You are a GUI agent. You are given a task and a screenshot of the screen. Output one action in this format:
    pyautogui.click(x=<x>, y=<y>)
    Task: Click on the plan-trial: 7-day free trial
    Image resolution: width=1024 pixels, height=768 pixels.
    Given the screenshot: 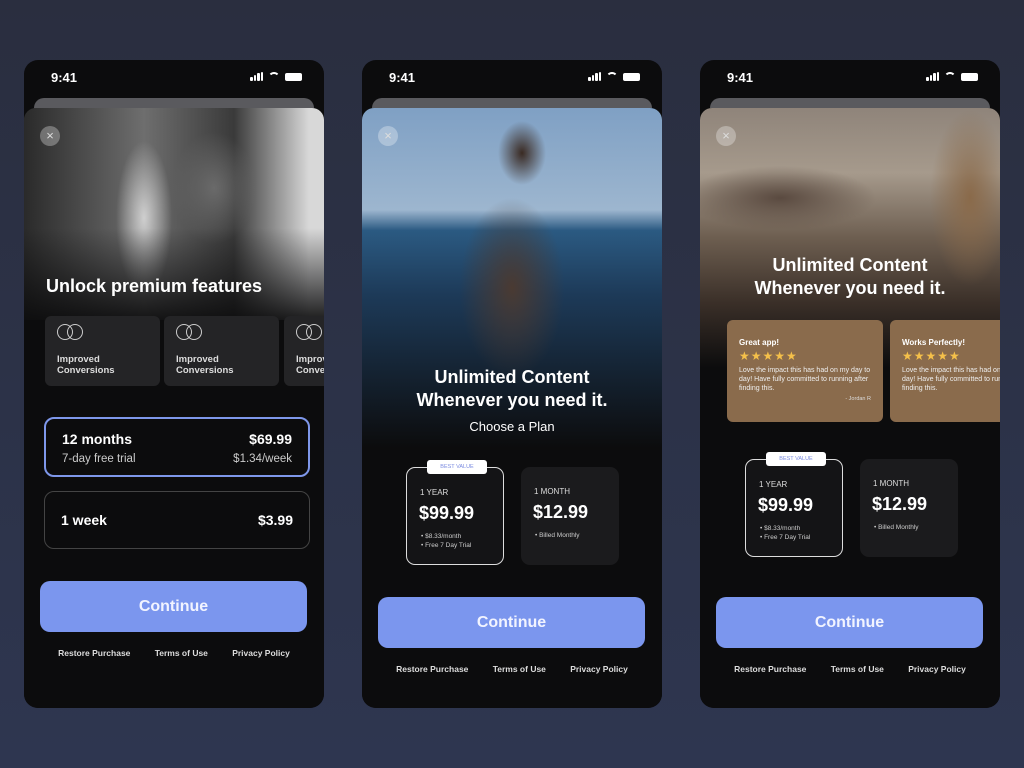 What is the action you would take?
    pyautogui.click(x=99, y=459)
    